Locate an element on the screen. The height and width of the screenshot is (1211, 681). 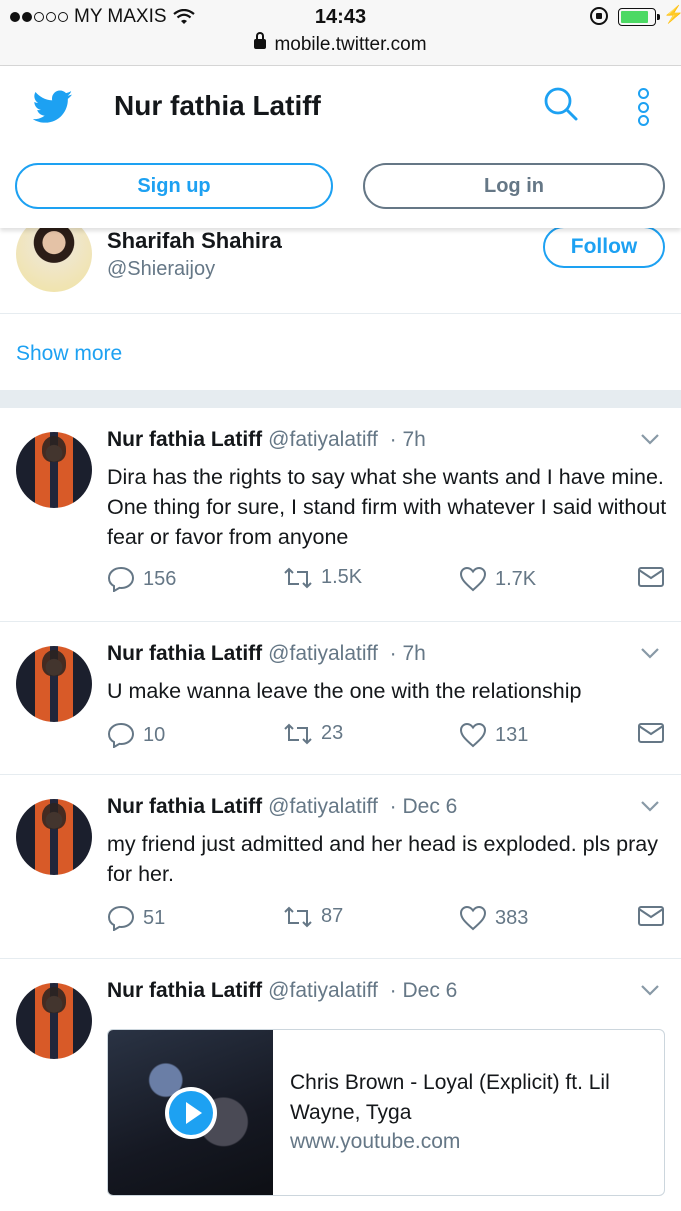
tweet-actions: 10 23 131 is located at coordinates (387, 737).